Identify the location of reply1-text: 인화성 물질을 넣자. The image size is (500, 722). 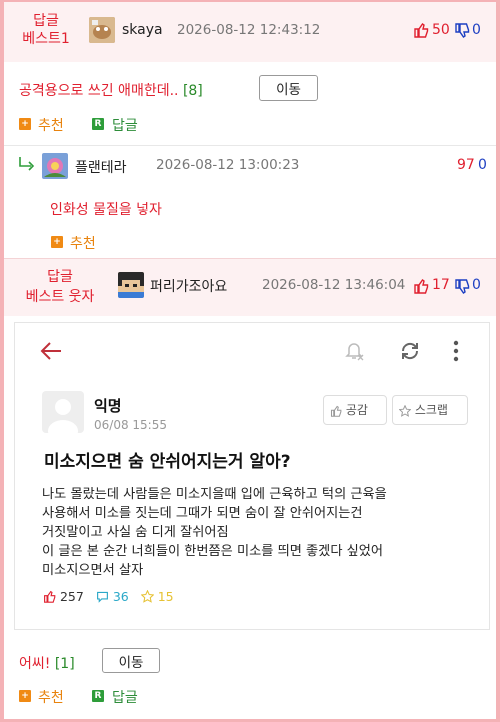
(106, 210).